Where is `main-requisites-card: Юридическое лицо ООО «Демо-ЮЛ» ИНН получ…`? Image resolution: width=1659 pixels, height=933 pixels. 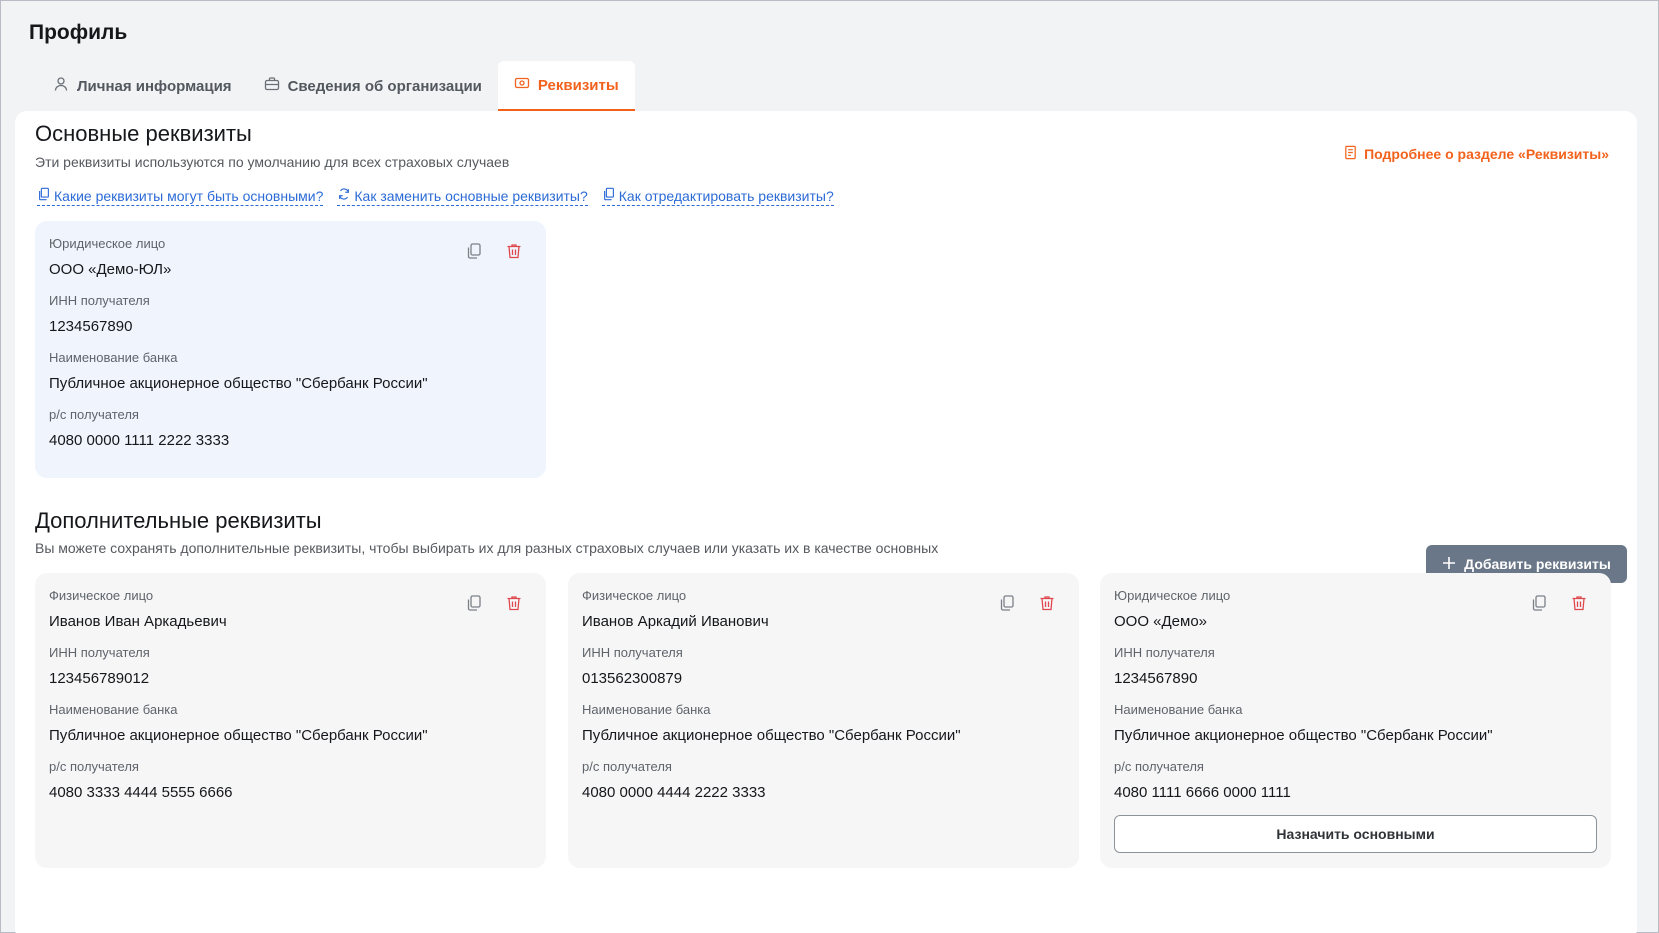
main-requisites-card: Юридическое лицо ООО «Демо-ЮЛ» ИНН получ… is located at coordinates (290, 349).